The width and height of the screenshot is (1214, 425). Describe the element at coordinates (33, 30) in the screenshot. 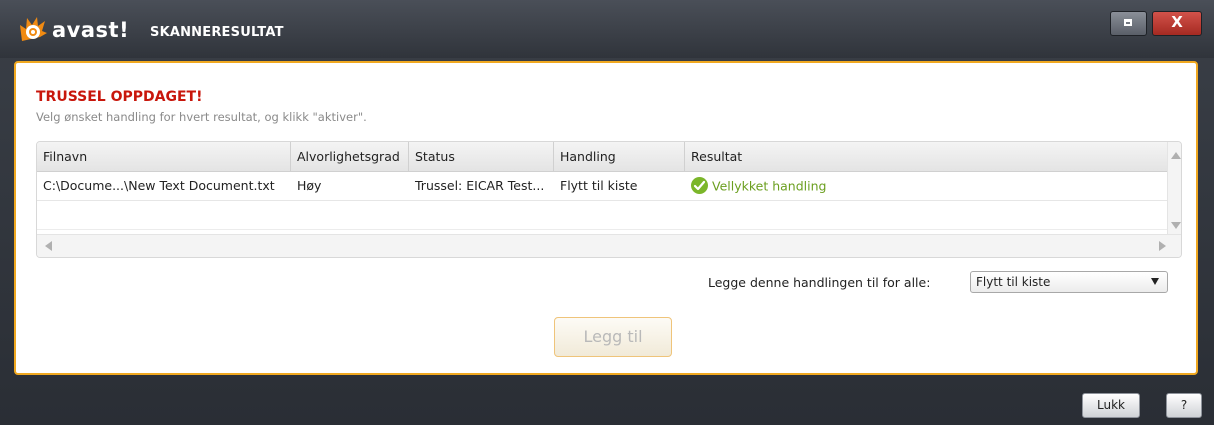

I see `avast-logo-icon` at that location.